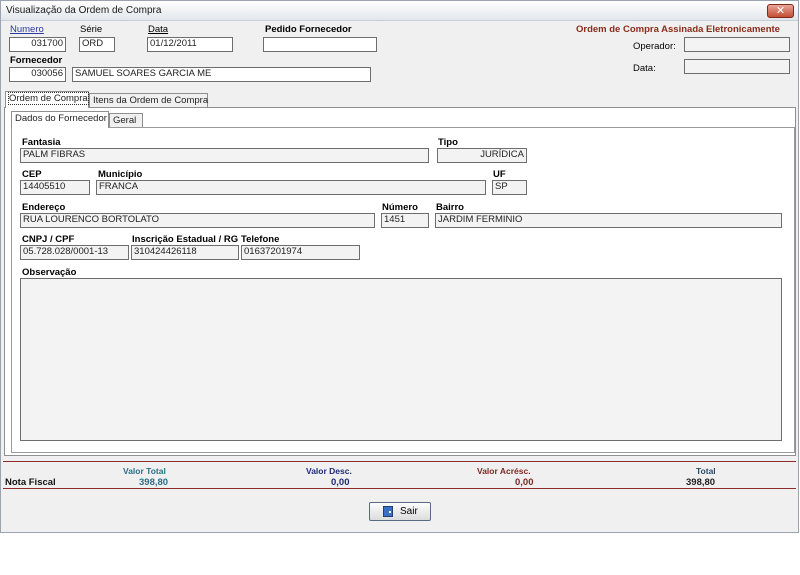 This screenshot has height=575, width=800. I want to click on fornecedor-name-field: SAMUEL SOARES GARCIA ME, so click(221, 74).